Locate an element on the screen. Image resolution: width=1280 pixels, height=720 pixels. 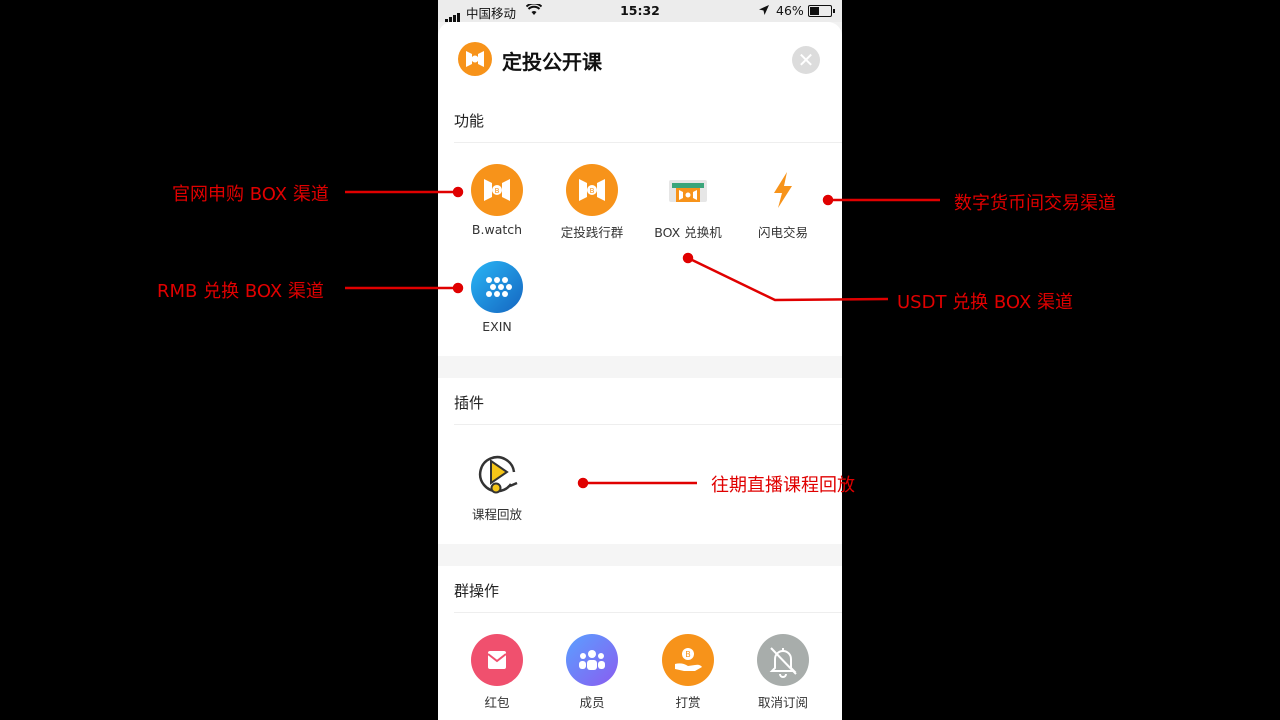
annotation-line-box-exchanger is located at coordinates (788, 279).